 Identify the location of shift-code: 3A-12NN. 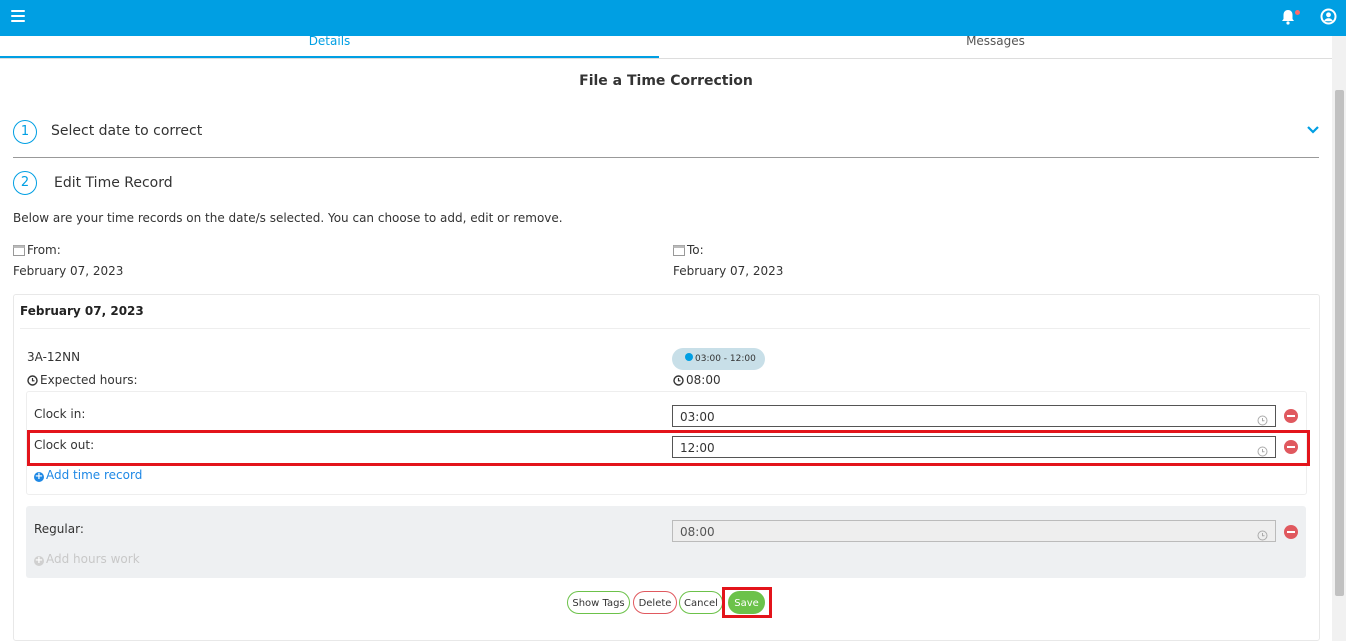
(54, 357).